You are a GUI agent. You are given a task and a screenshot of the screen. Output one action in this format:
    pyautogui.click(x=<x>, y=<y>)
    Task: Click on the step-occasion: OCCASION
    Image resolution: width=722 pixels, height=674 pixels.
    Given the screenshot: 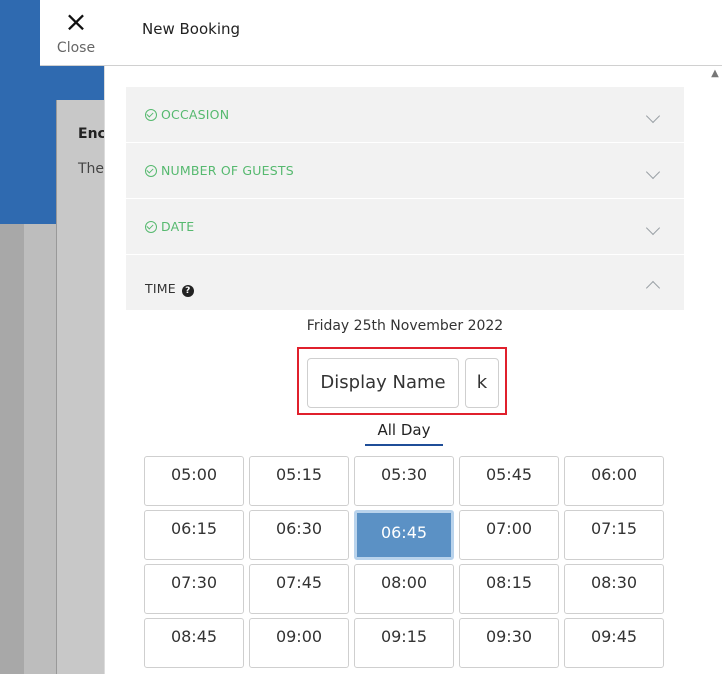 What is the action you would take?
    pyautogui.click(x=405, y=115)
    